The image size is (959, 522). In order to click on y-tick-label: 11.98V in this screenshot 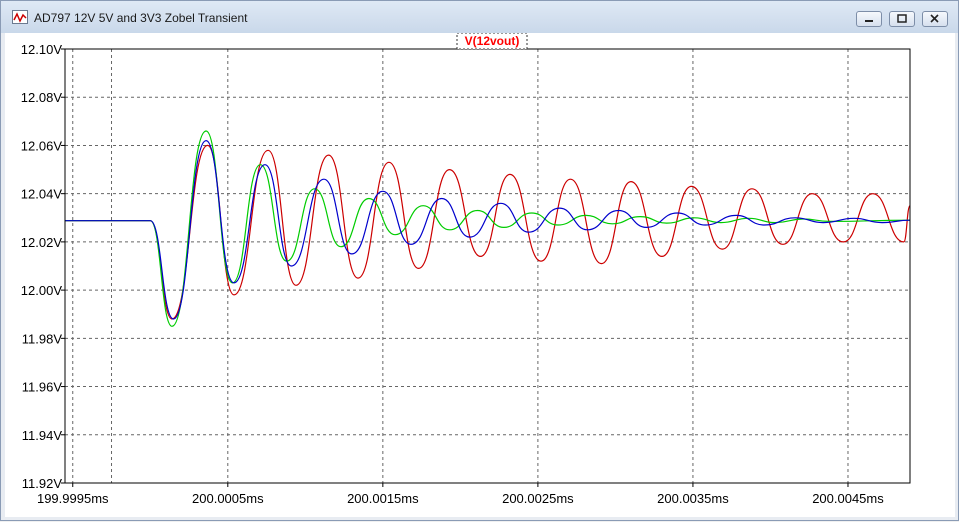, I will do `click(42, 338)`.